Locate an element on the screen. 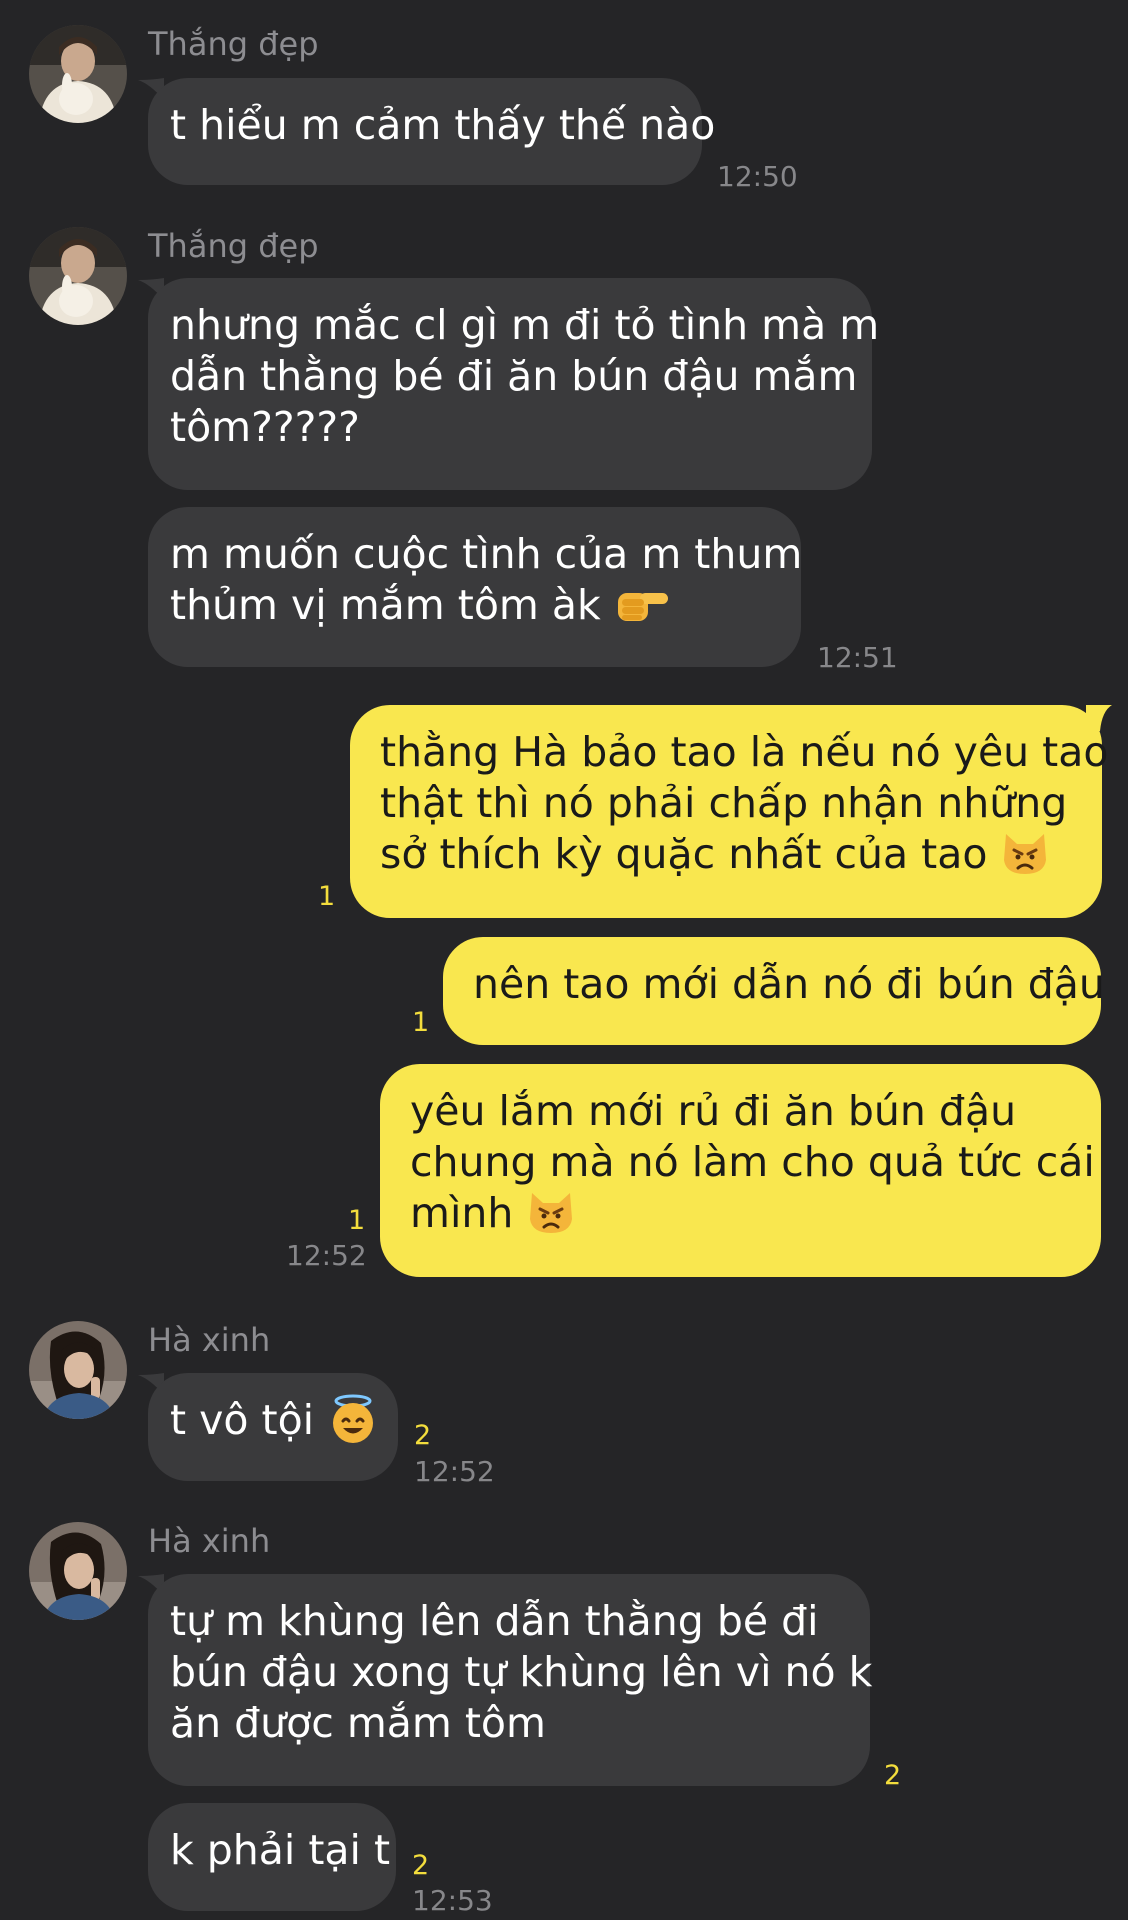 The width and height of the screenshot is (1128, 1920). message-bubble: nên tao mới dẫn nó đi bún đậu is located at coordinates (774, 991).